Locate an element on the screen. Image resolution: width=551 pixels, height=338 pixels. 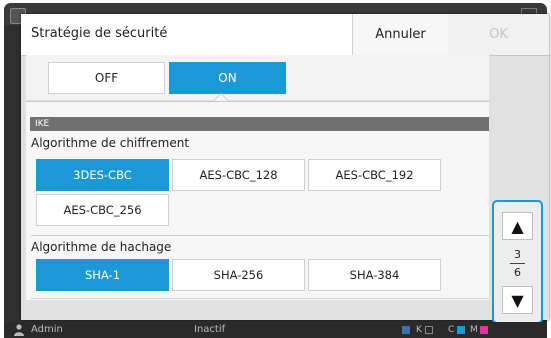
ink-k-icon is located at coordinates (429, 330).